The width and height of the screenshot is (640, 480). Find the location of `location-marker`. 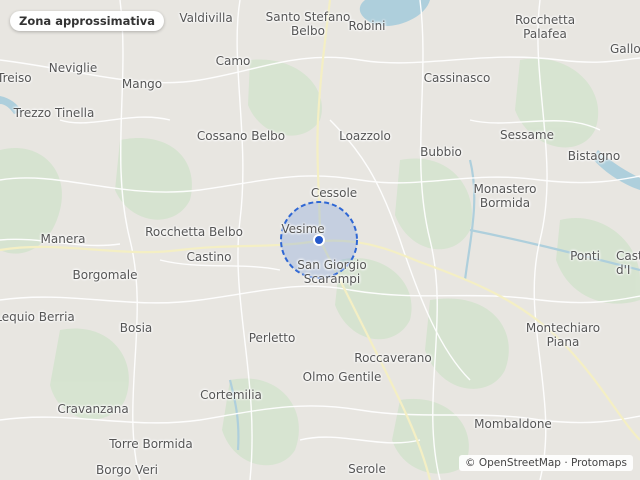

location-marker is located at coordinates (319, 240).